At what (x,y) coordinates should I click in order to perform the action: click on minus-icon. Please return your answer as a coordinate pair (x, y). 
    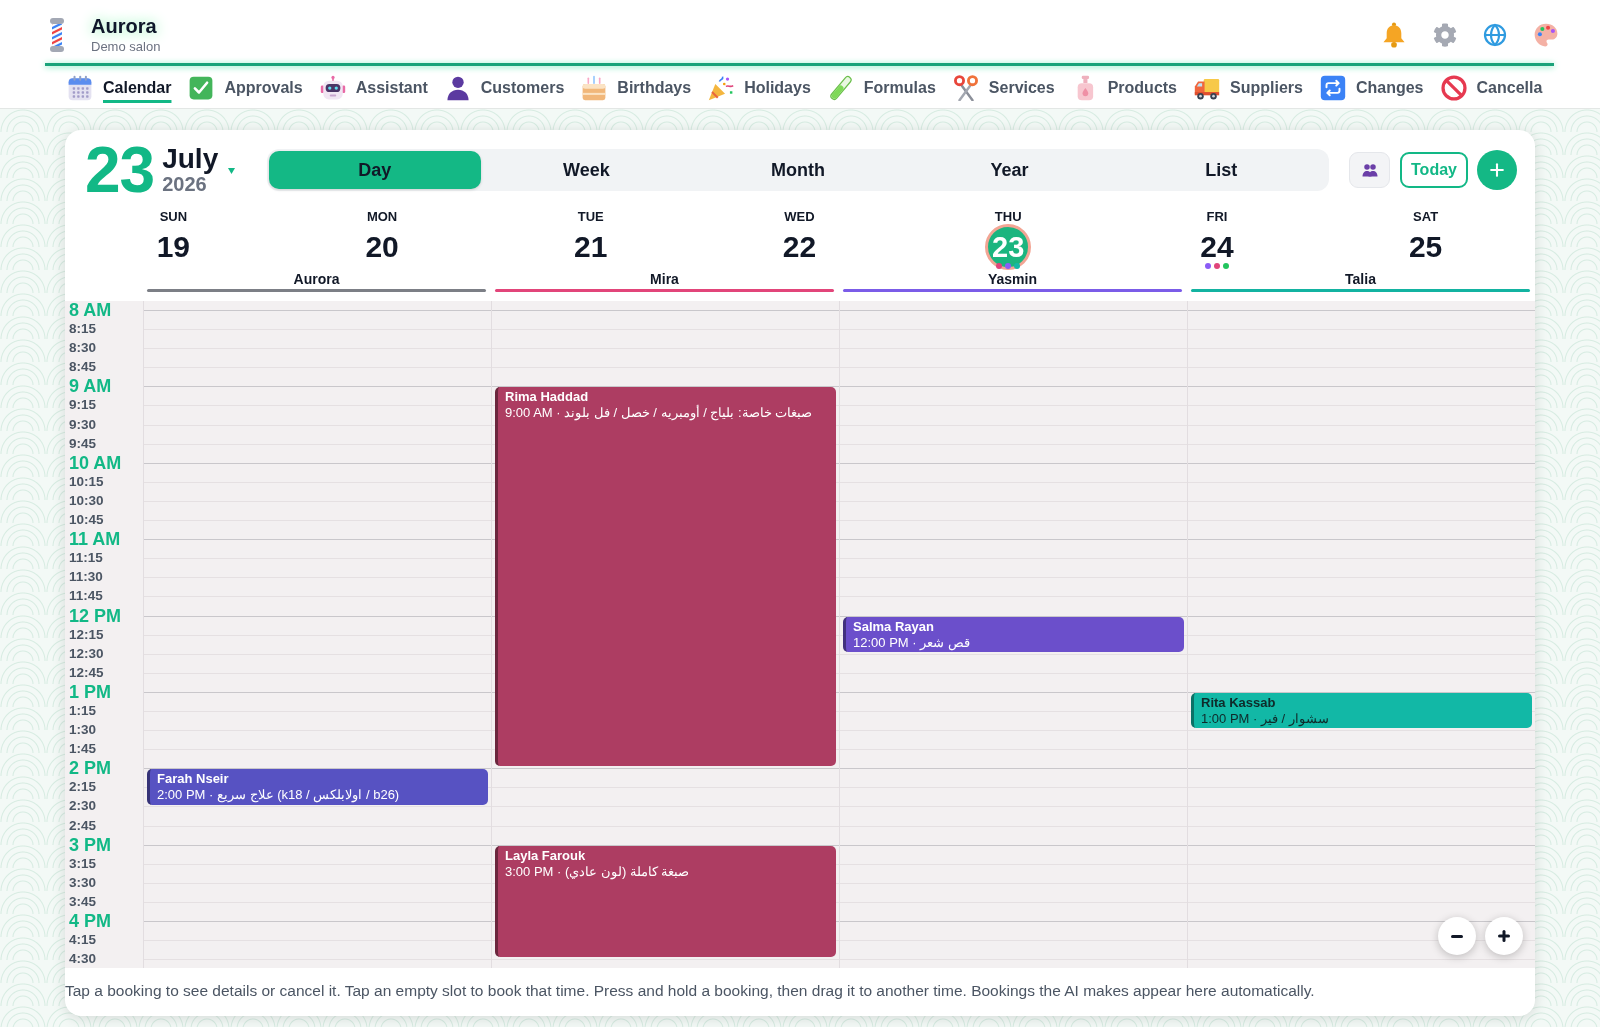
    Looking at the image, I should click on (1457, 936).